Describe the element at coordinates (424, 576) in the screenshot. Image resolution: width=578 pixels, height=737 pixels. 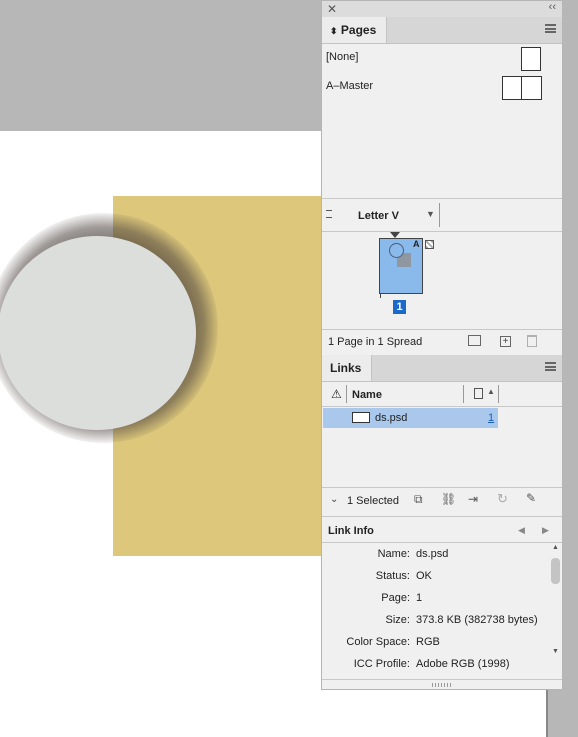
I see `info-value: OK` at that location.